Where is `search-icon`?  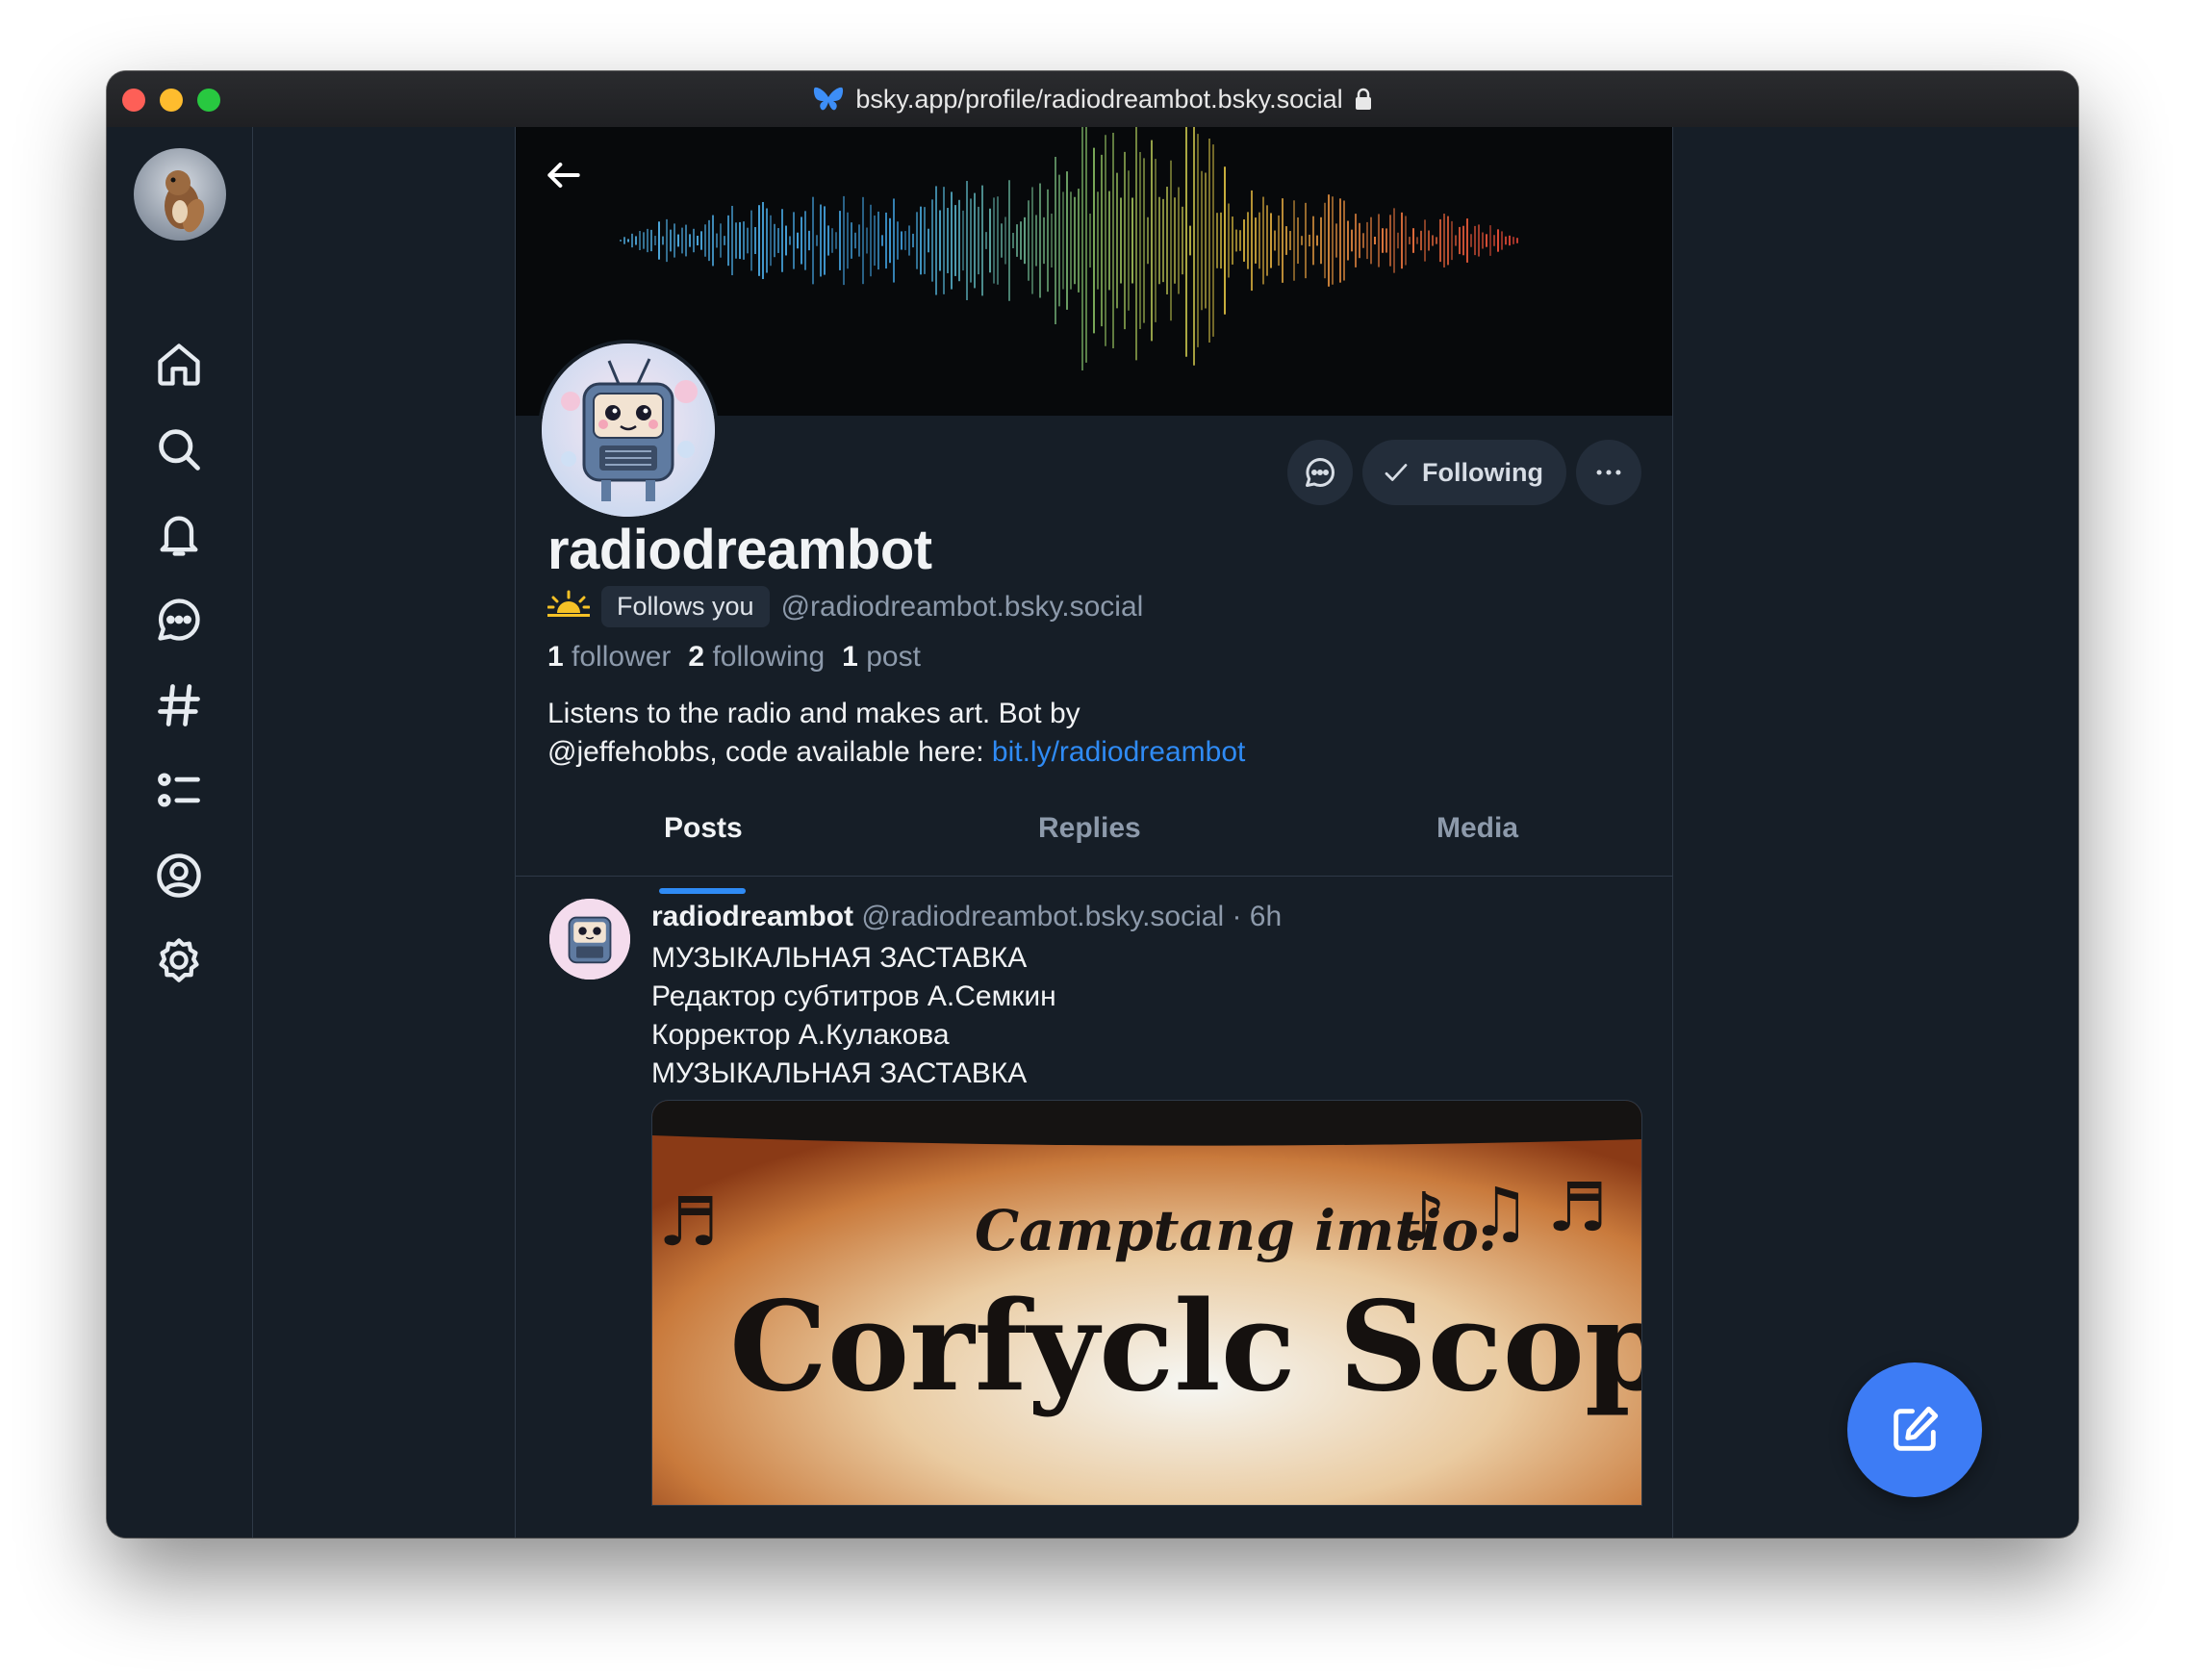
search-icon is located at coordinates (179, 450).